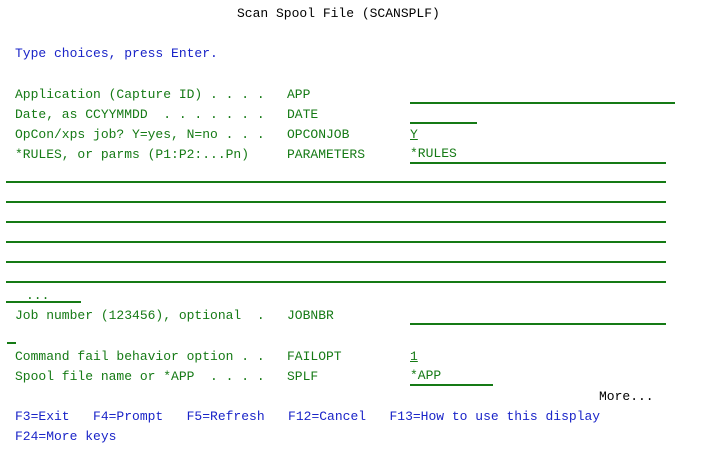 The height and width of the screenshot is (473, 711). I want to click on app-prompt: Application (Capture ID) . . . ., so click(140, 94).